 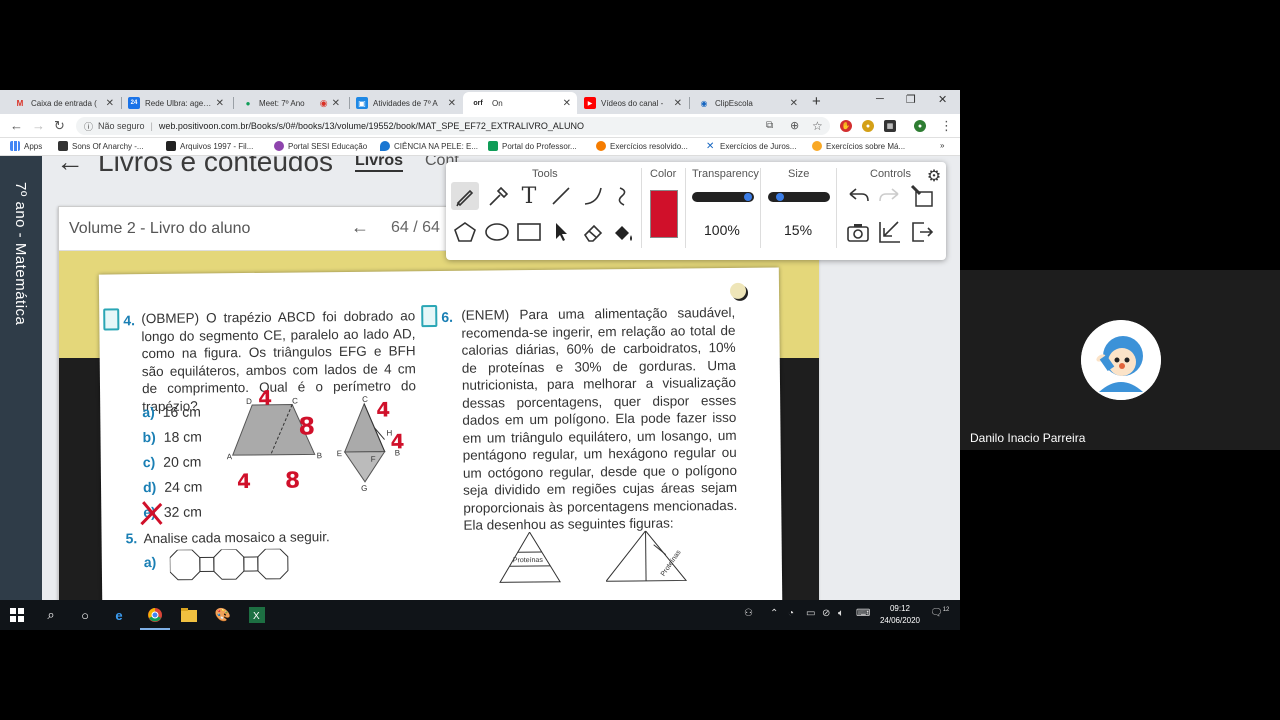 What do you see at coordinates (858, 232) in the screenshot?
I see `screenshot-camera-icon` at bounding box center [858, 232].